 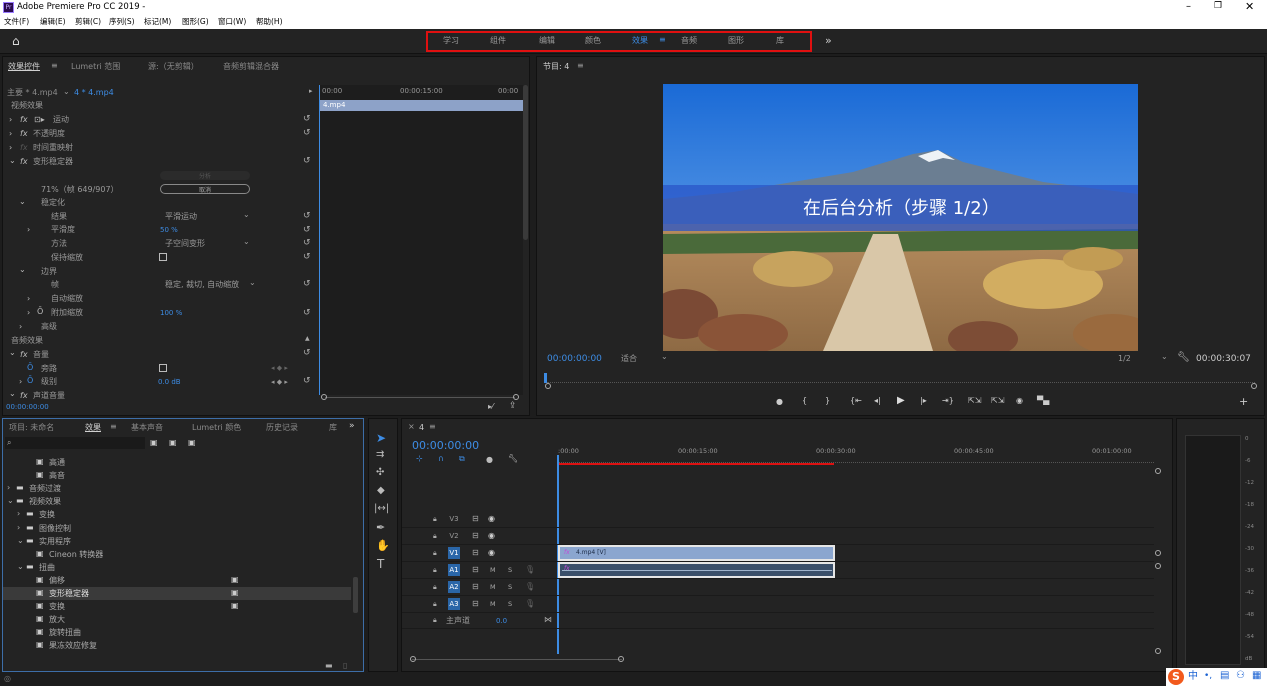 What do you see at coordinates (154, 443) in the screenshot?
I see `accelerated-effects-icon: ▣` at bounding box center [154, 443].